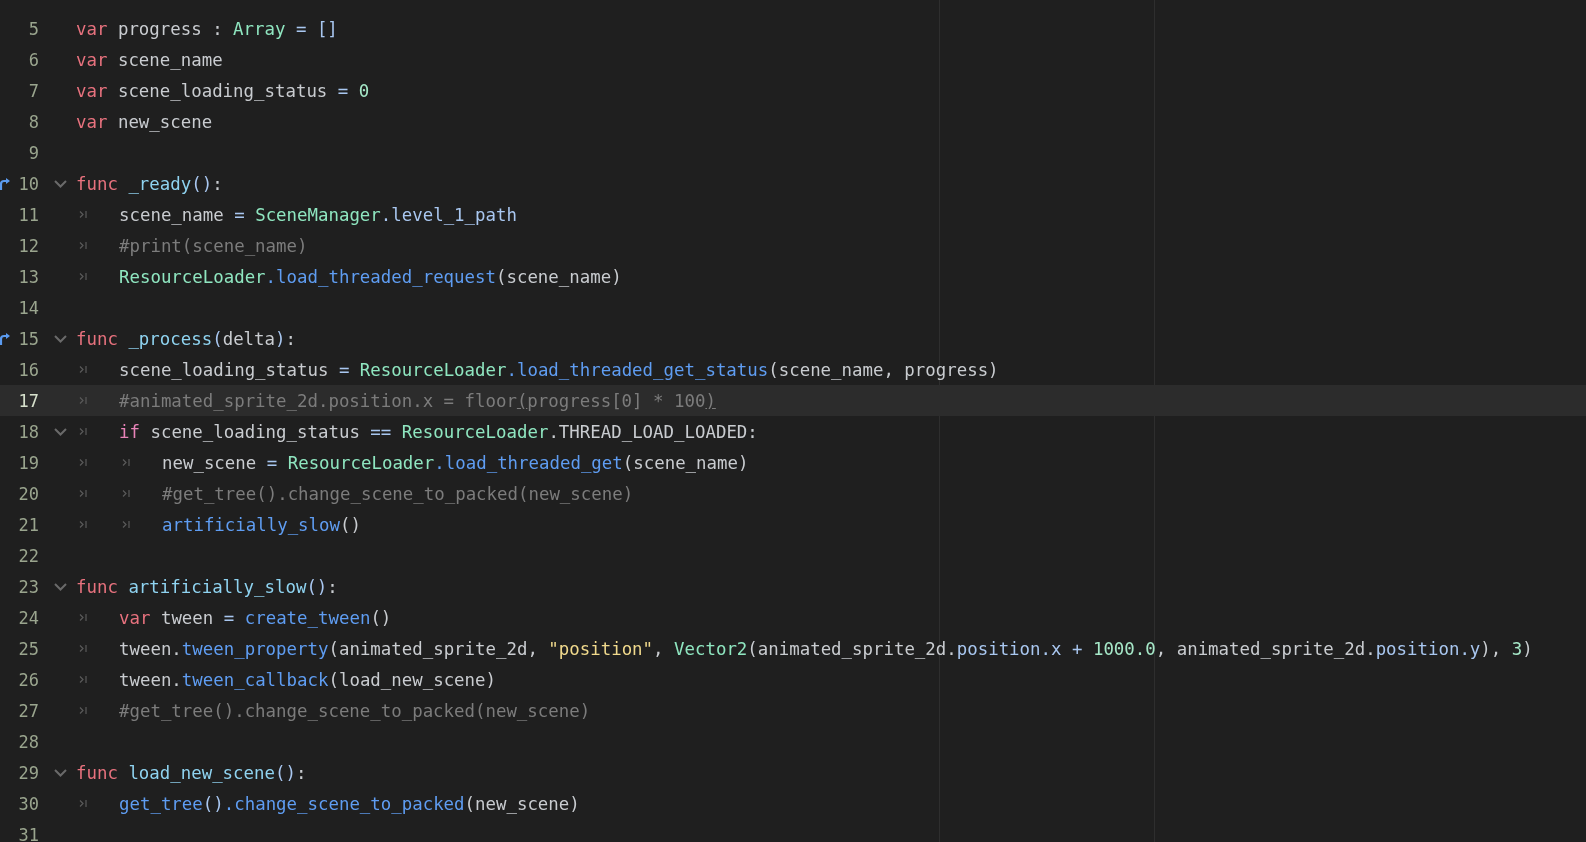  What do you see at coordinates (28, 679) in the screenshot?
I see `line-number: 26` at bounding box center [28, 679].